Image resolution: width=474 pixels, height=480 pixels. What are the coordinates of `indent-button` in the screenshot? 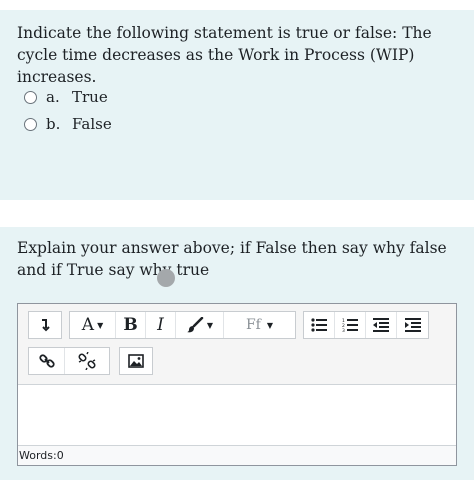 It's located at (412, 325).